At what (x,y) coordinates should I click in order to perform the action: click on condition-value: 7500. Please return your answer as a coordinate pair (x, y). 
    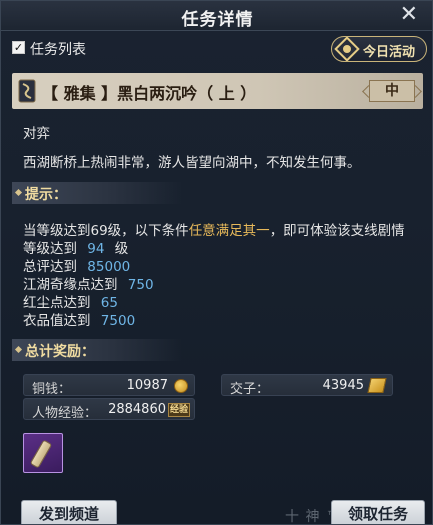
    Looking at the image, I should click on (118, 321).